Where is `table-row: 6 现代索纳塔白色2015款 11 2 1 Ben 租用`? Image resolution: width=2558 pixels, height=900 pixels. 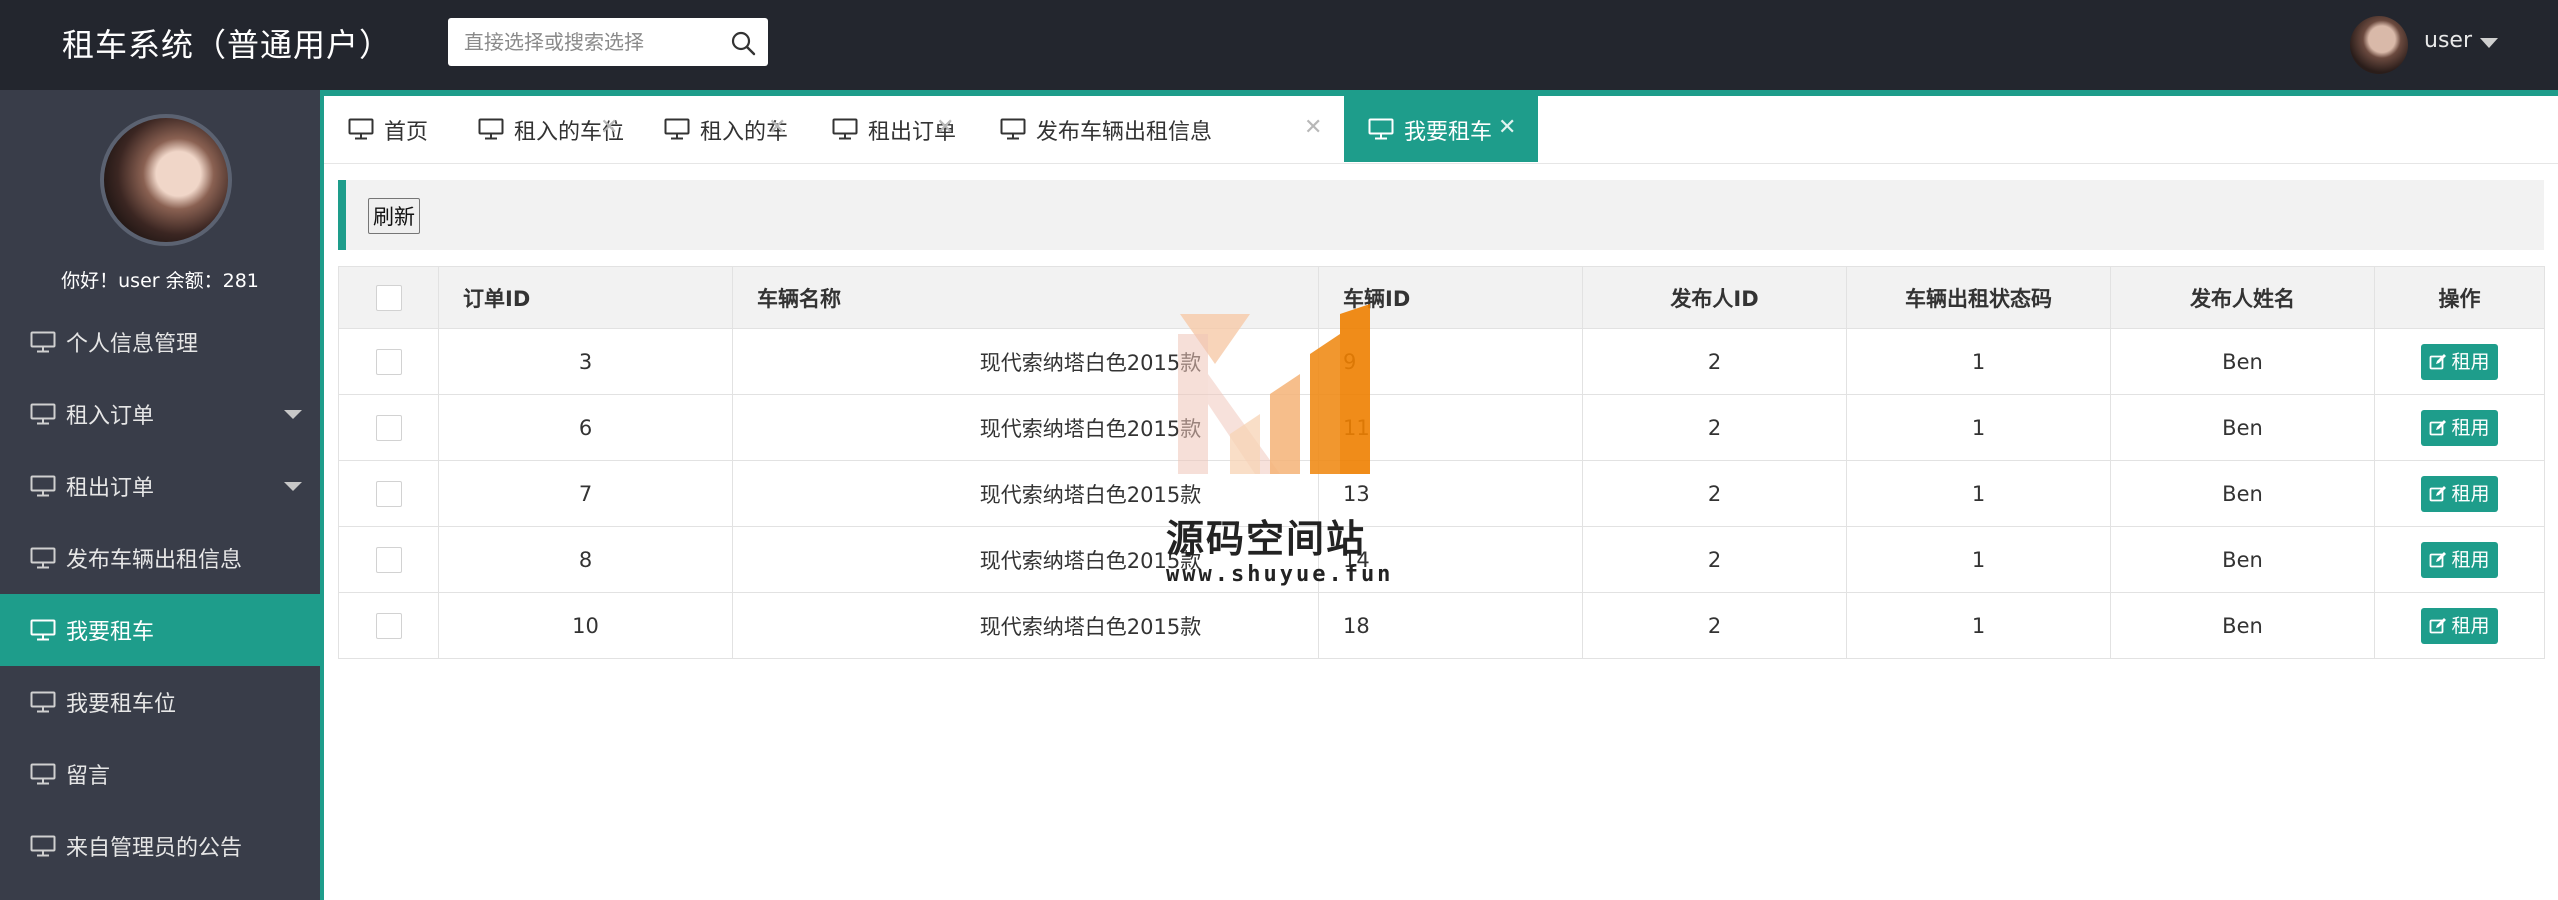 table-row: 6 现代索纳塔白色2015款 11 2 1 Ben 租用 is located at coordinates (1441, 427).